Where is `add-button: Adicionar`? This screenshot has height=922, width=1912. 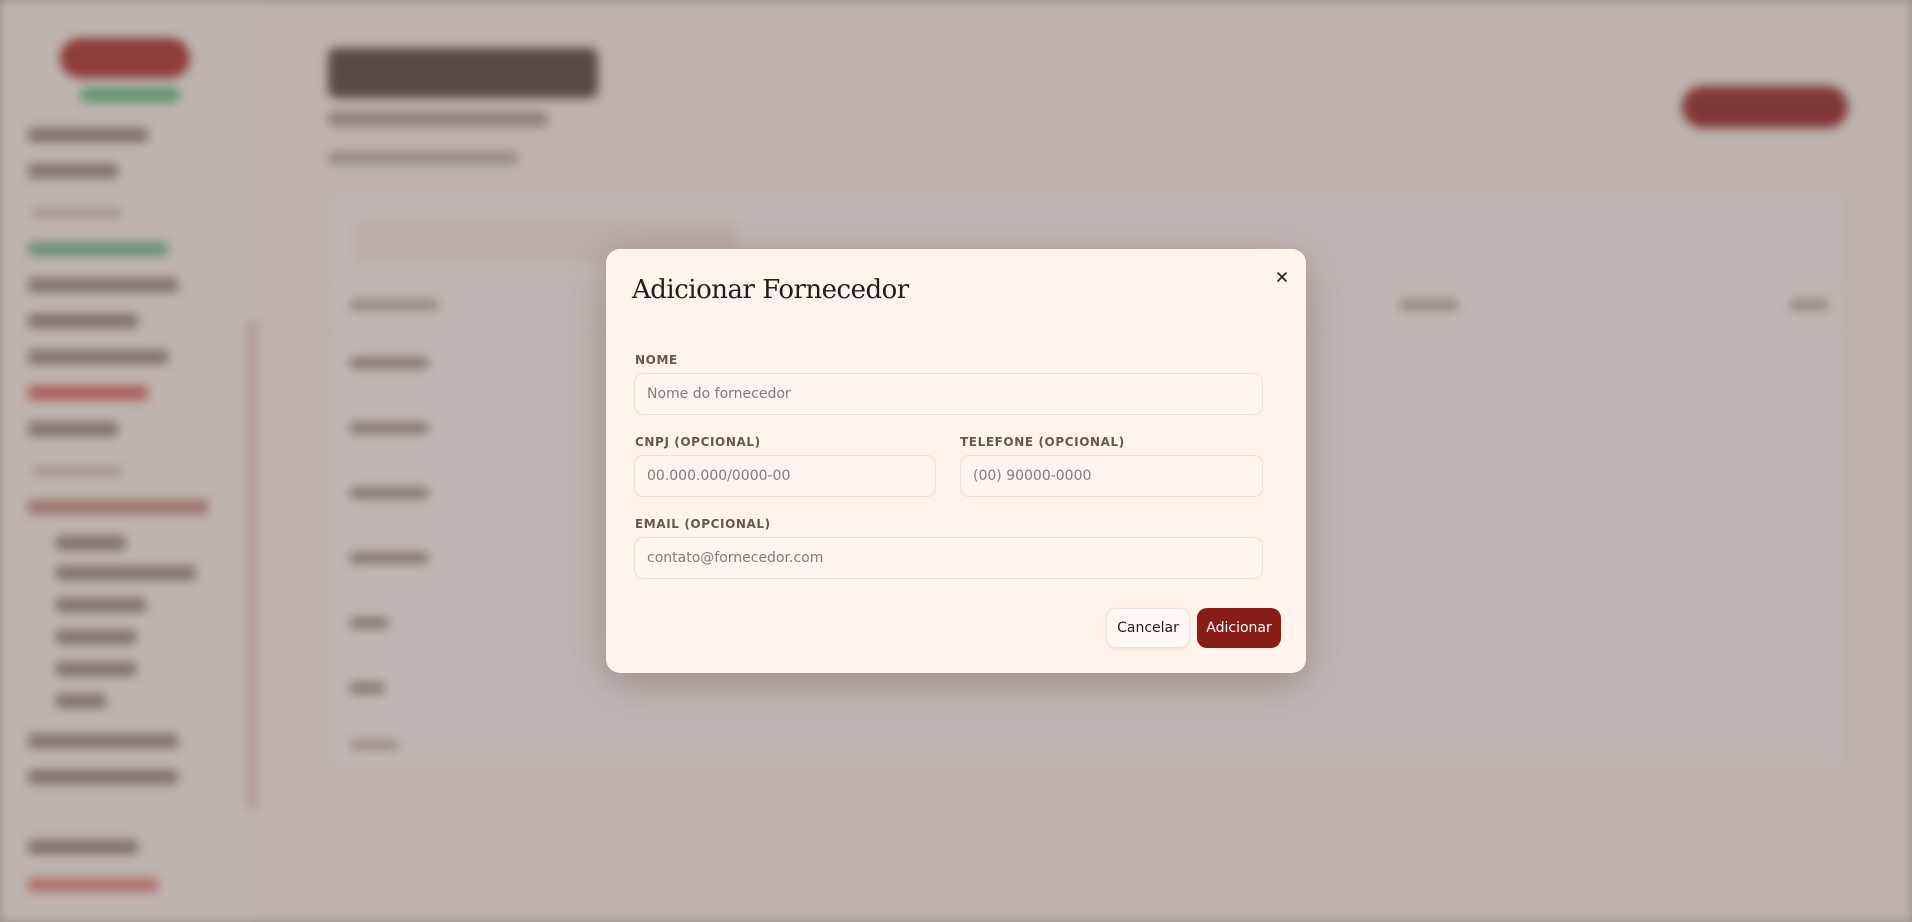
add-button: Adicionar is located at coordinates (1239, 628).